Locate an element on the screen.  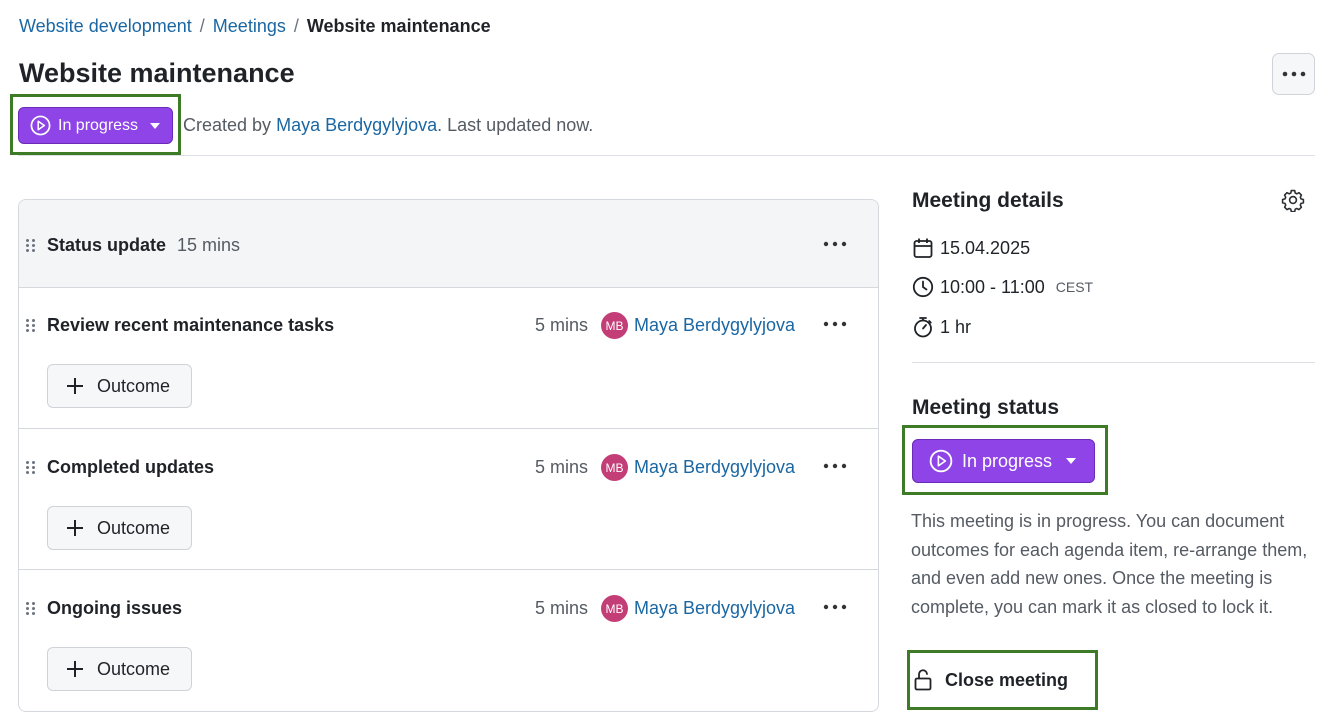
section-more-button is located at coordinates (835, 244).